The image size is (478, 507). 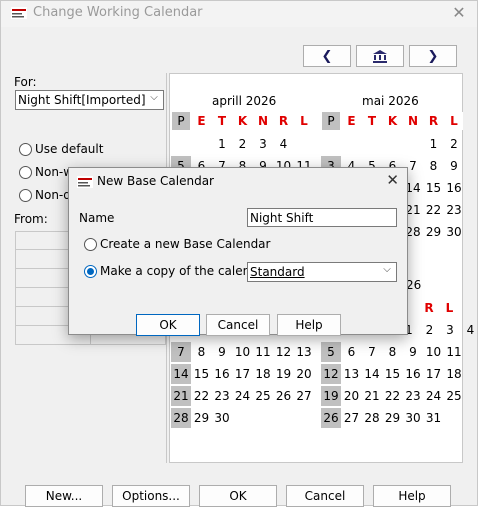 What do you see at coordinates (90, 271) in the screenshot?
I see `make-copy-radio` at bounding box center [90, 271].